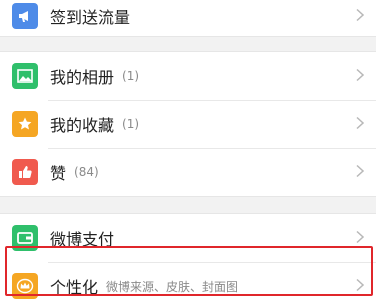 Image resolution: width=376 pixels, height=300 pixels. I want to click on menu-item-personalize: 个性化 微博来源、皮肤、封面图, so click(188, 281).